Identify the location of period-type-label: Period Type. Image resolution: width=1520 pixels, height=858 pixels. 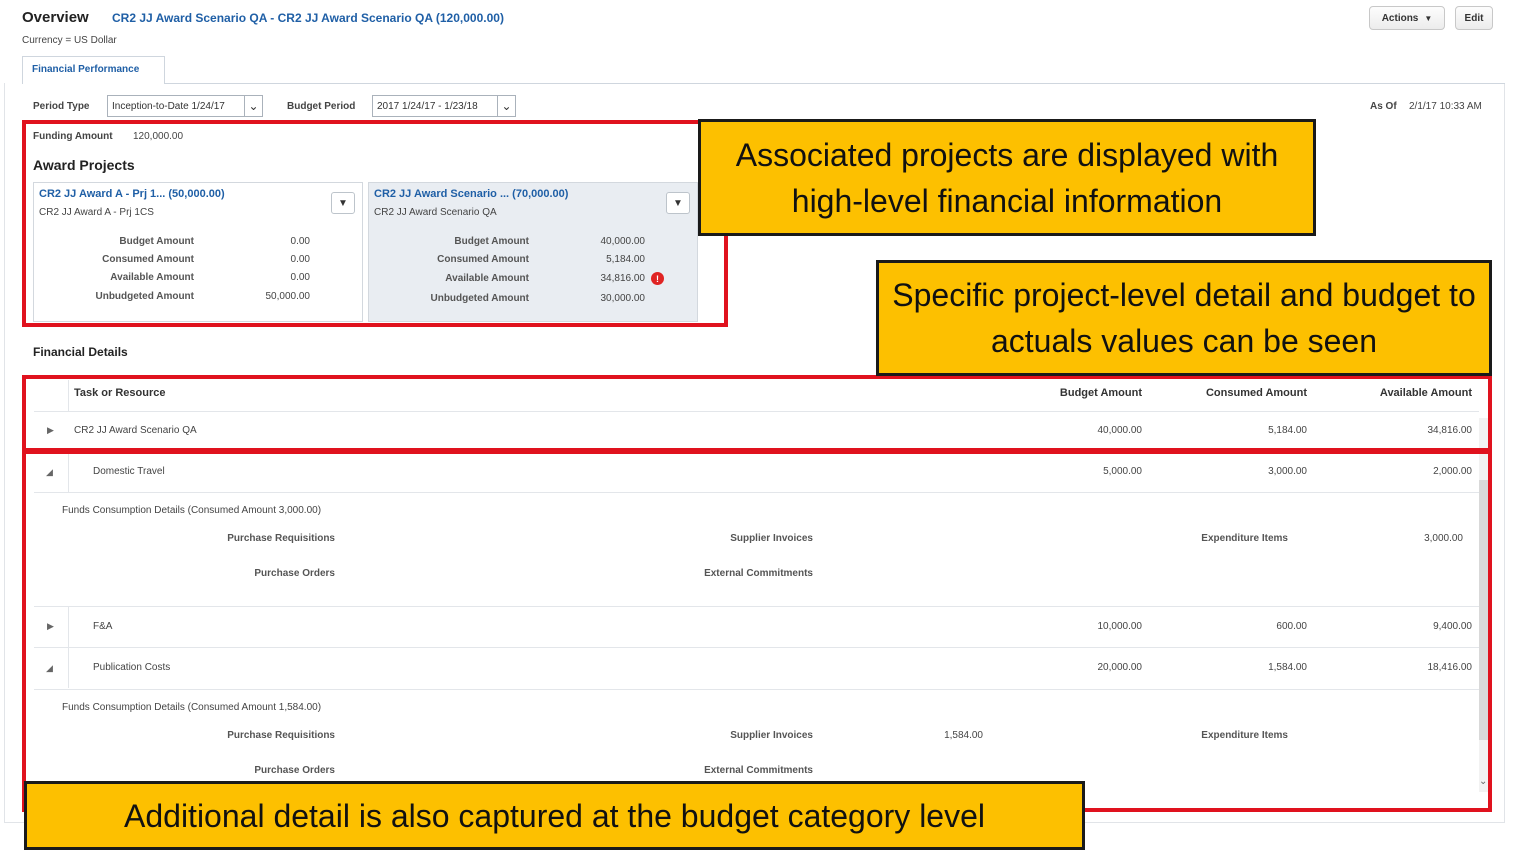
(61, 106).